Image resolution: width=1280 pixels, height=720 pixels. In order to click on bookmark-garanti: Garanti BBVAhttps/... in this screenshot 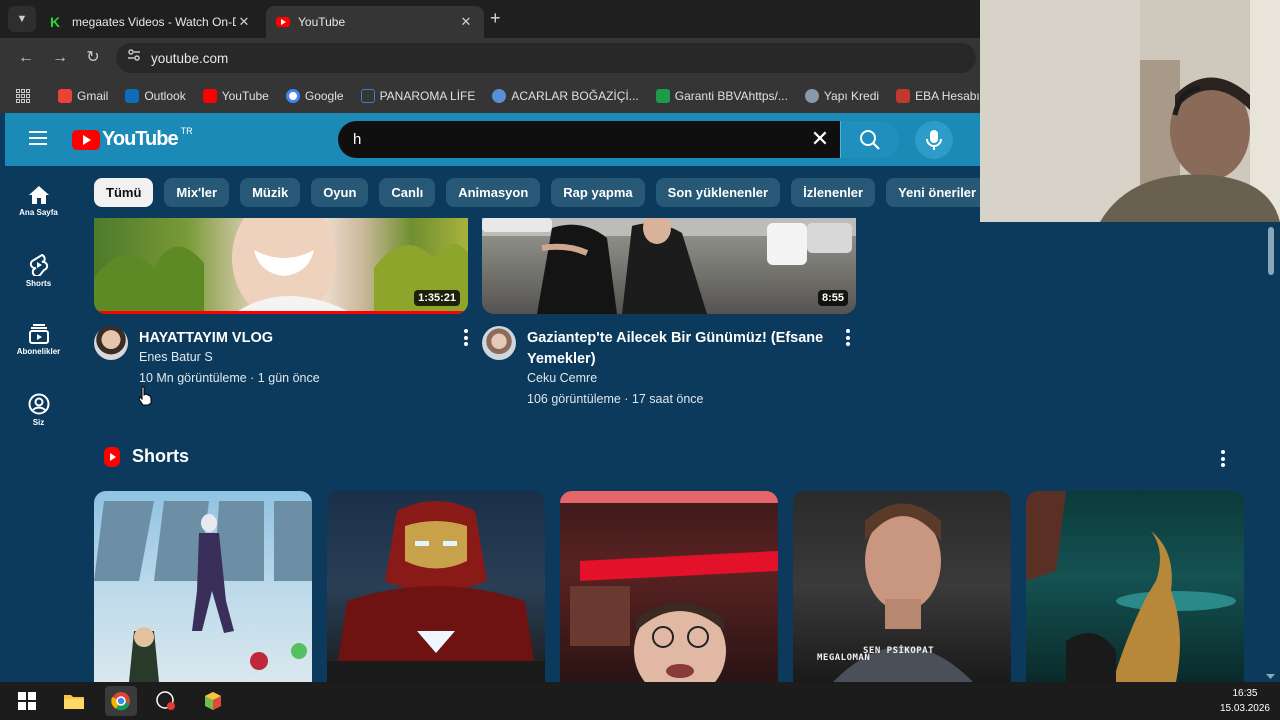, I will do `click(721, 96)`.